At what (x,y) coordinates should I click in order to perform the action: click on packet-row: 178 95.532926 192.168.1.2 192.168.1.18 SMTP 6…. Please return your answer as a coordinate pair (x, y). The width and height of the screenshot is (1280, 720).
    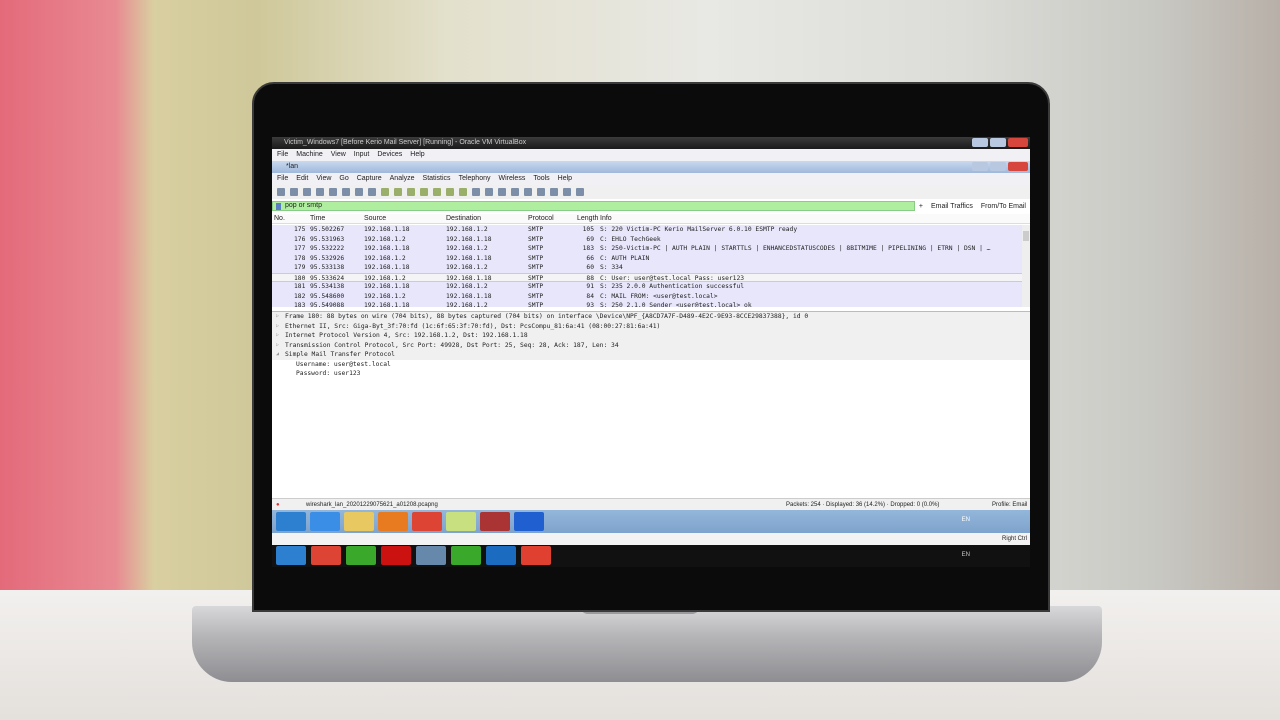
    Looking at the image, I should click on (651, 258).